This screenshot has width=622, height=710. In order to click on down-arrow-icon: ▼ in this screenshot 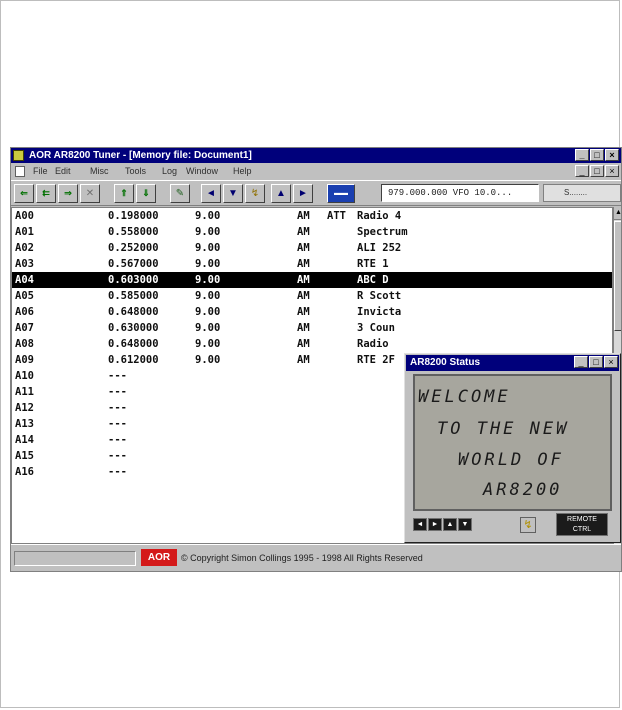, I will do `click(233, 193)`.